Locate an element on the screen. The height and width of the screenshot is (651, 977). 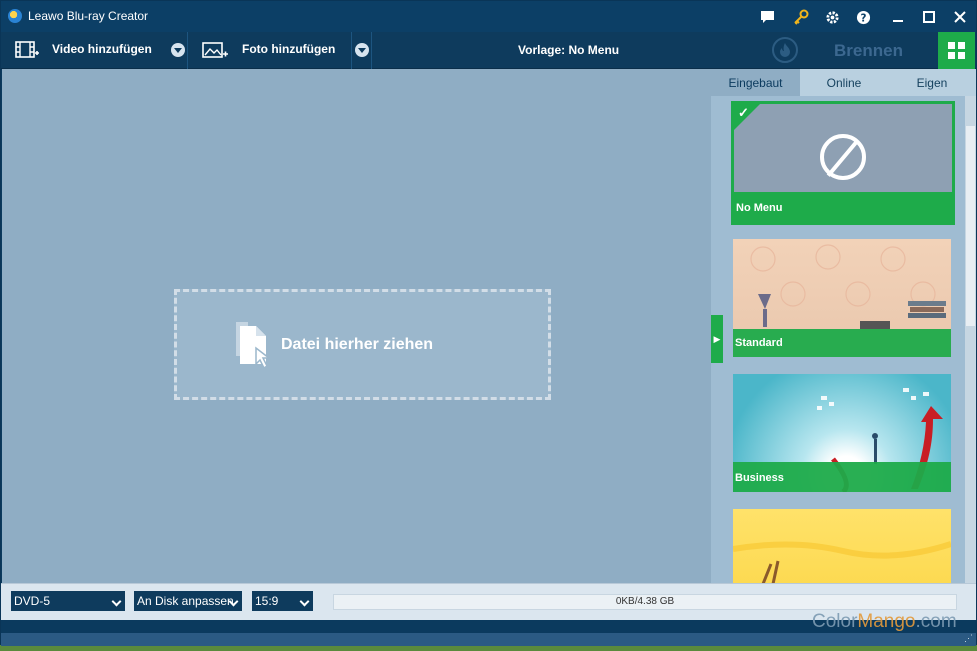
template-card-standard: Standard is located at coordinates (842, 298).